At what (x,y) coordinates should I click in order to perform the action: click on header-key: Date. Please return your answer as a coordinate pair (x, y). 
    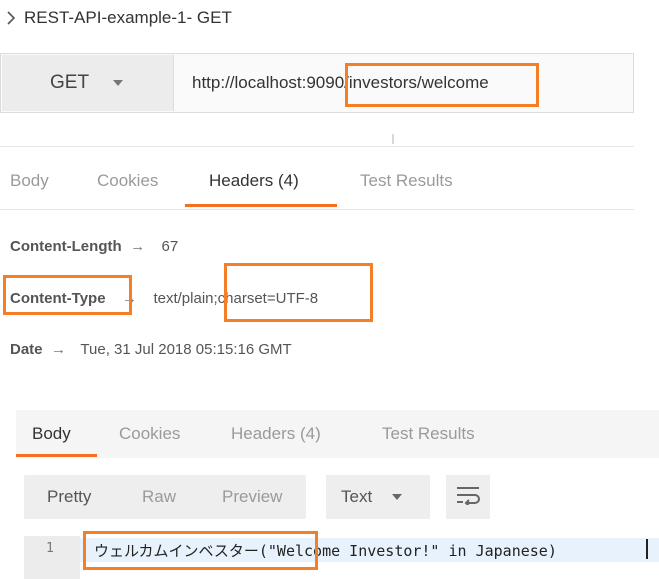
    Looking at the image, I should click on (26, 349).